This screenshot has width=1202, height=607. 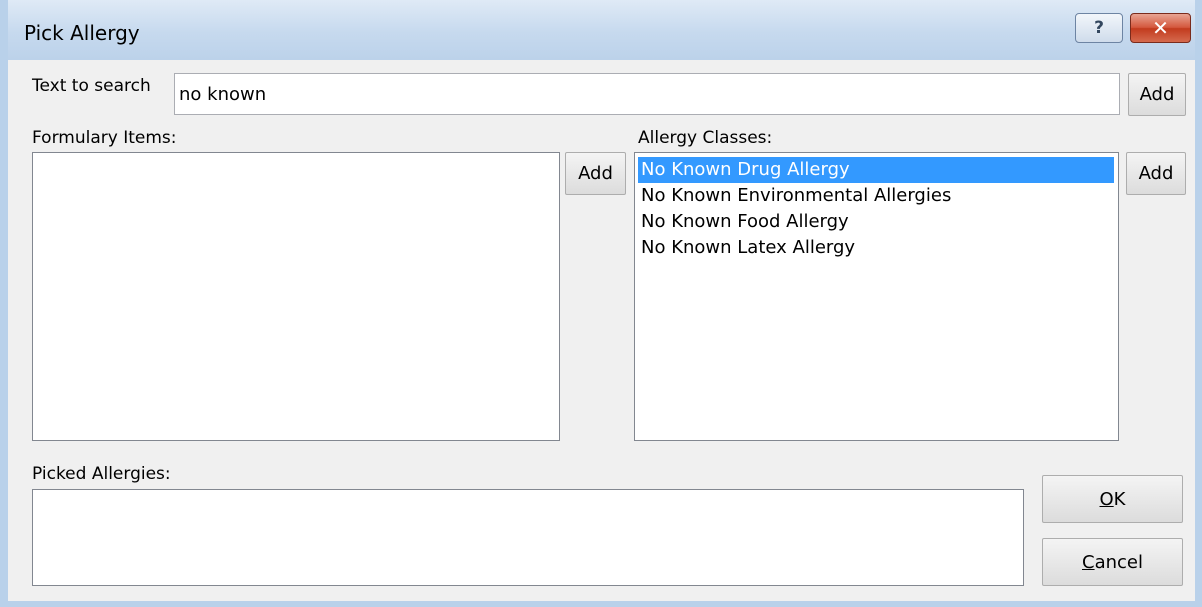 What do you see at coordinates (876, 248) in the screenshot?
I see `allergy-class-item: No Known Latex Allergy` at bounding box center [876, 248].